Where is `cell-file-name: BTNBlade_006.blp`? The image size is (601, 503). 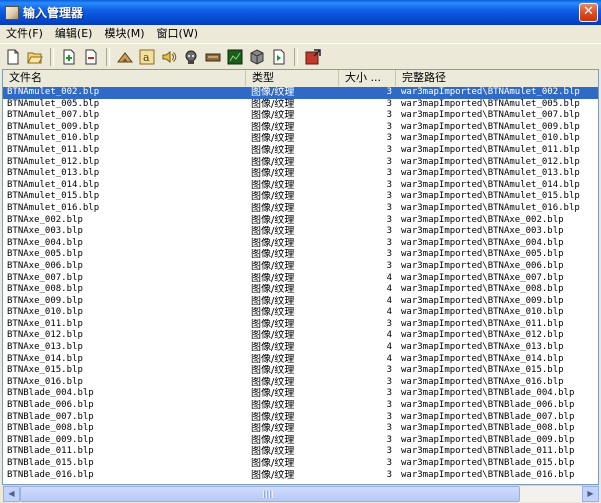 cell-file-name: BTNBlade_006.blp is located at coordinates (50, 405).